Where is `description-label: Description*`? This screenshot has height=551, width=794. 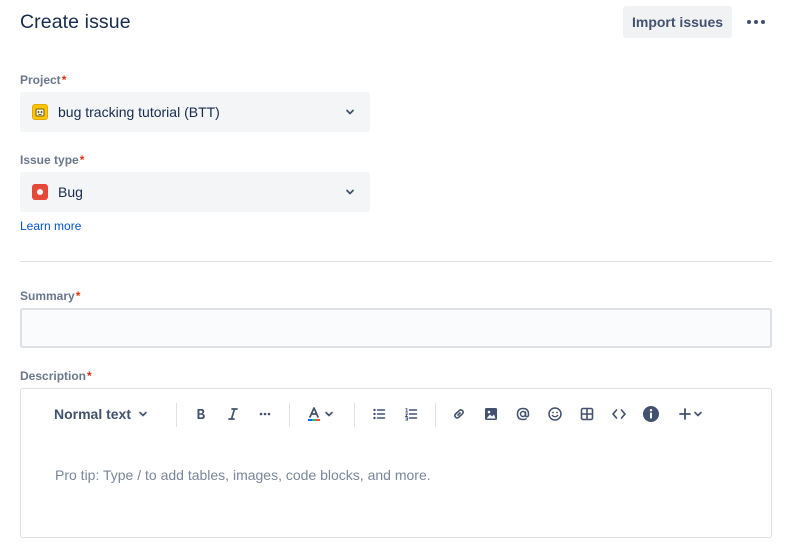
description-label: Description* is located at coordinates (56, 376).